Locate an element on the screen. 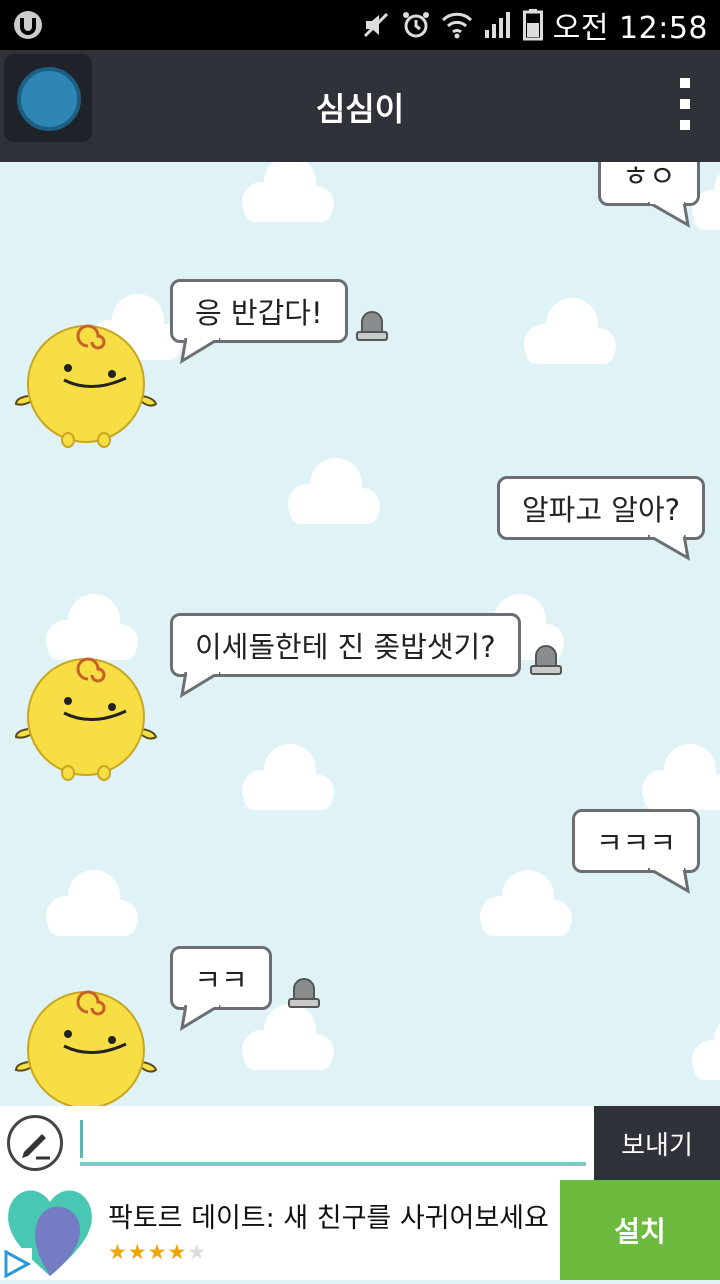 The image size is (720, 1284). battery-icon is located at coordinates (532, 25).